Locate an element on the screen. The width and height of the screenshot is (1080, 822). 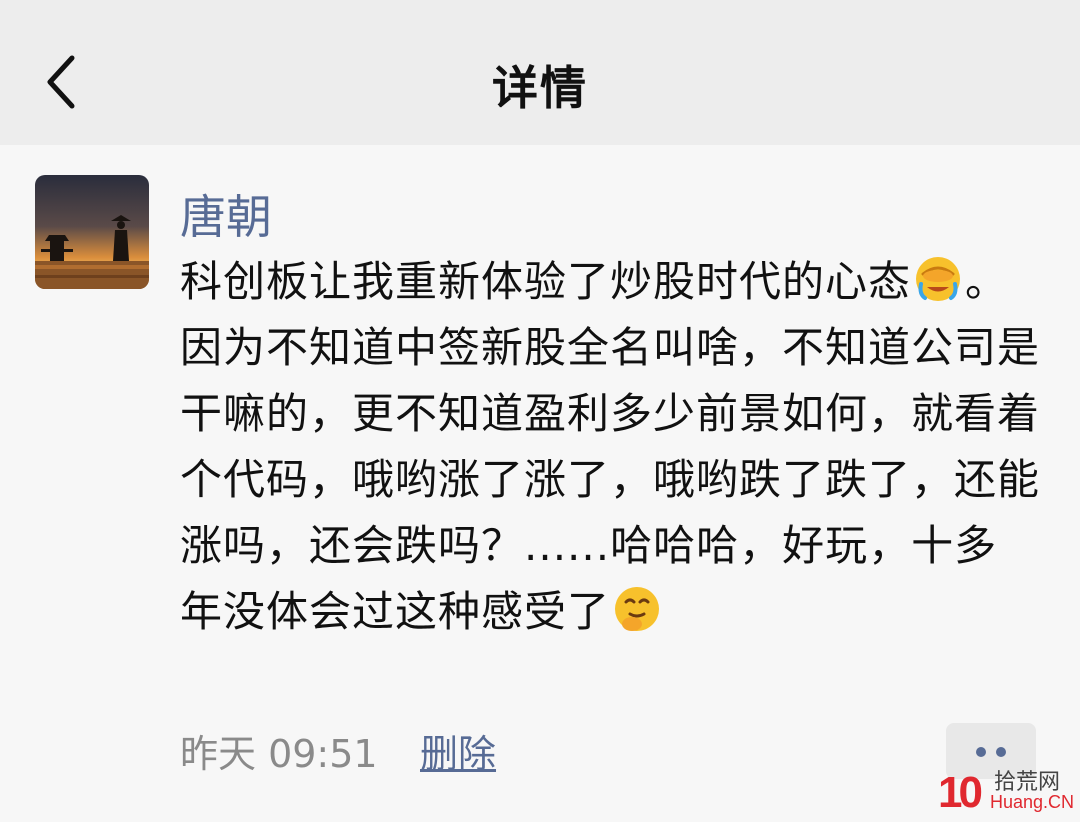
post-timestamp: 昨天 09:51 is located at coordinates (279, 754).